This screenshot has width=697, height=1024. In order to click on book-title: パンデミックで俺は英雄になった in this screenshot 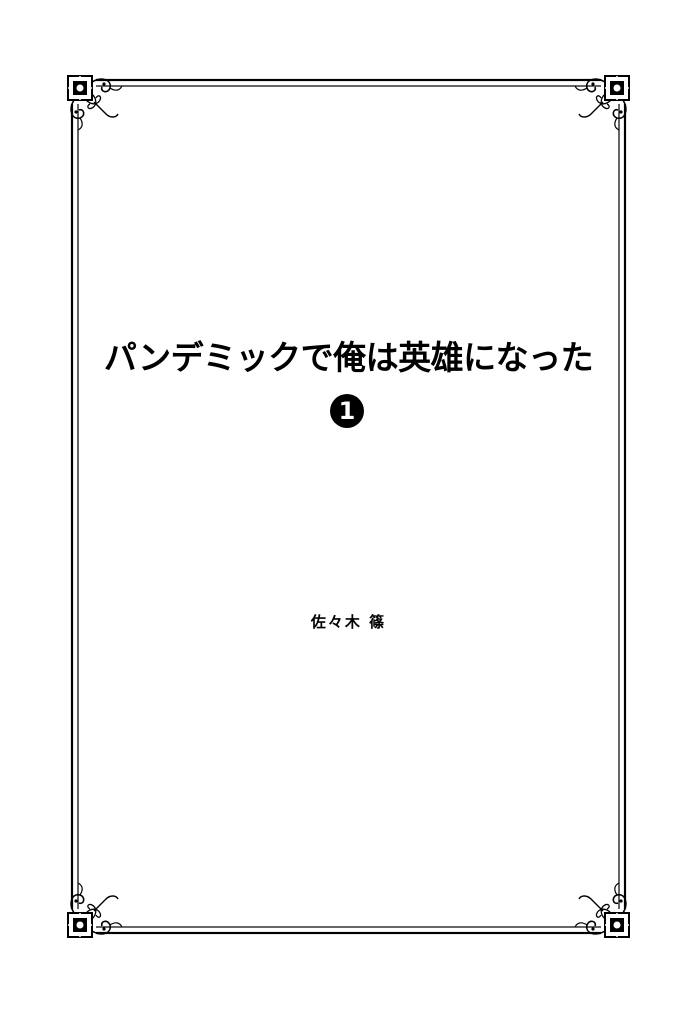, I will do `click(348, 357)`.